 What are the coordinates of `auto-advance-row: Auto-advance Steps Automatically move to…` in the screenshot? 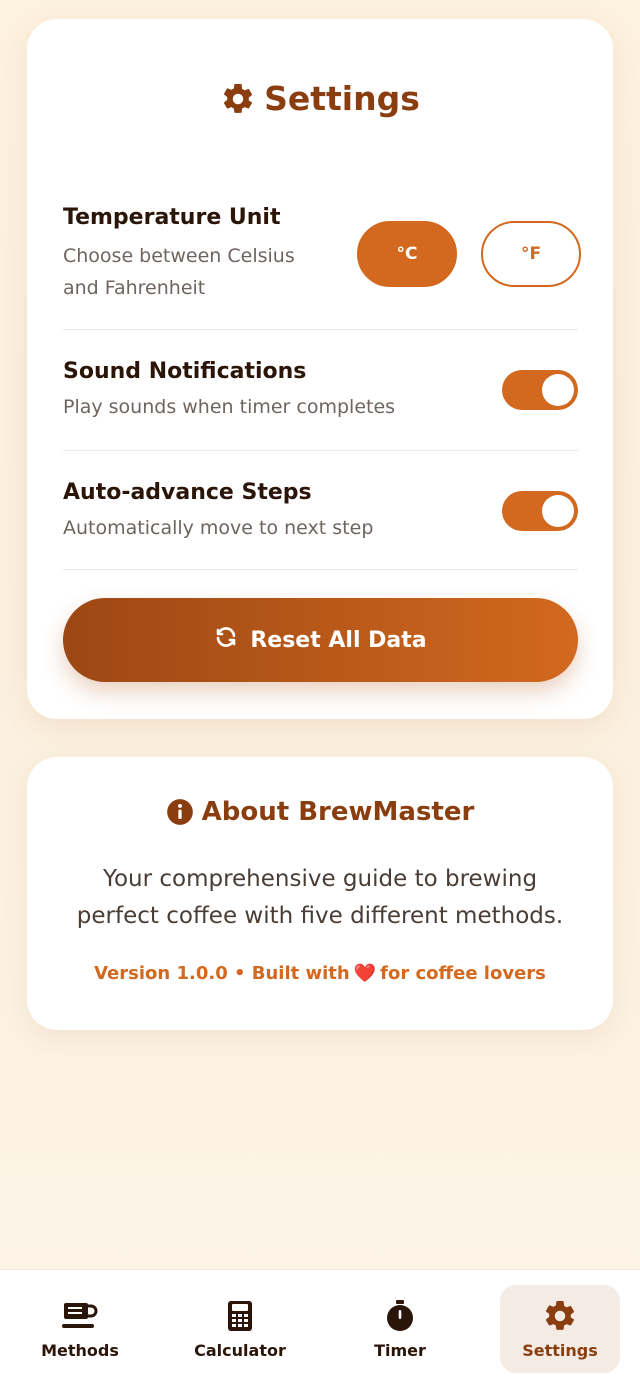 It's located at (320, 510).